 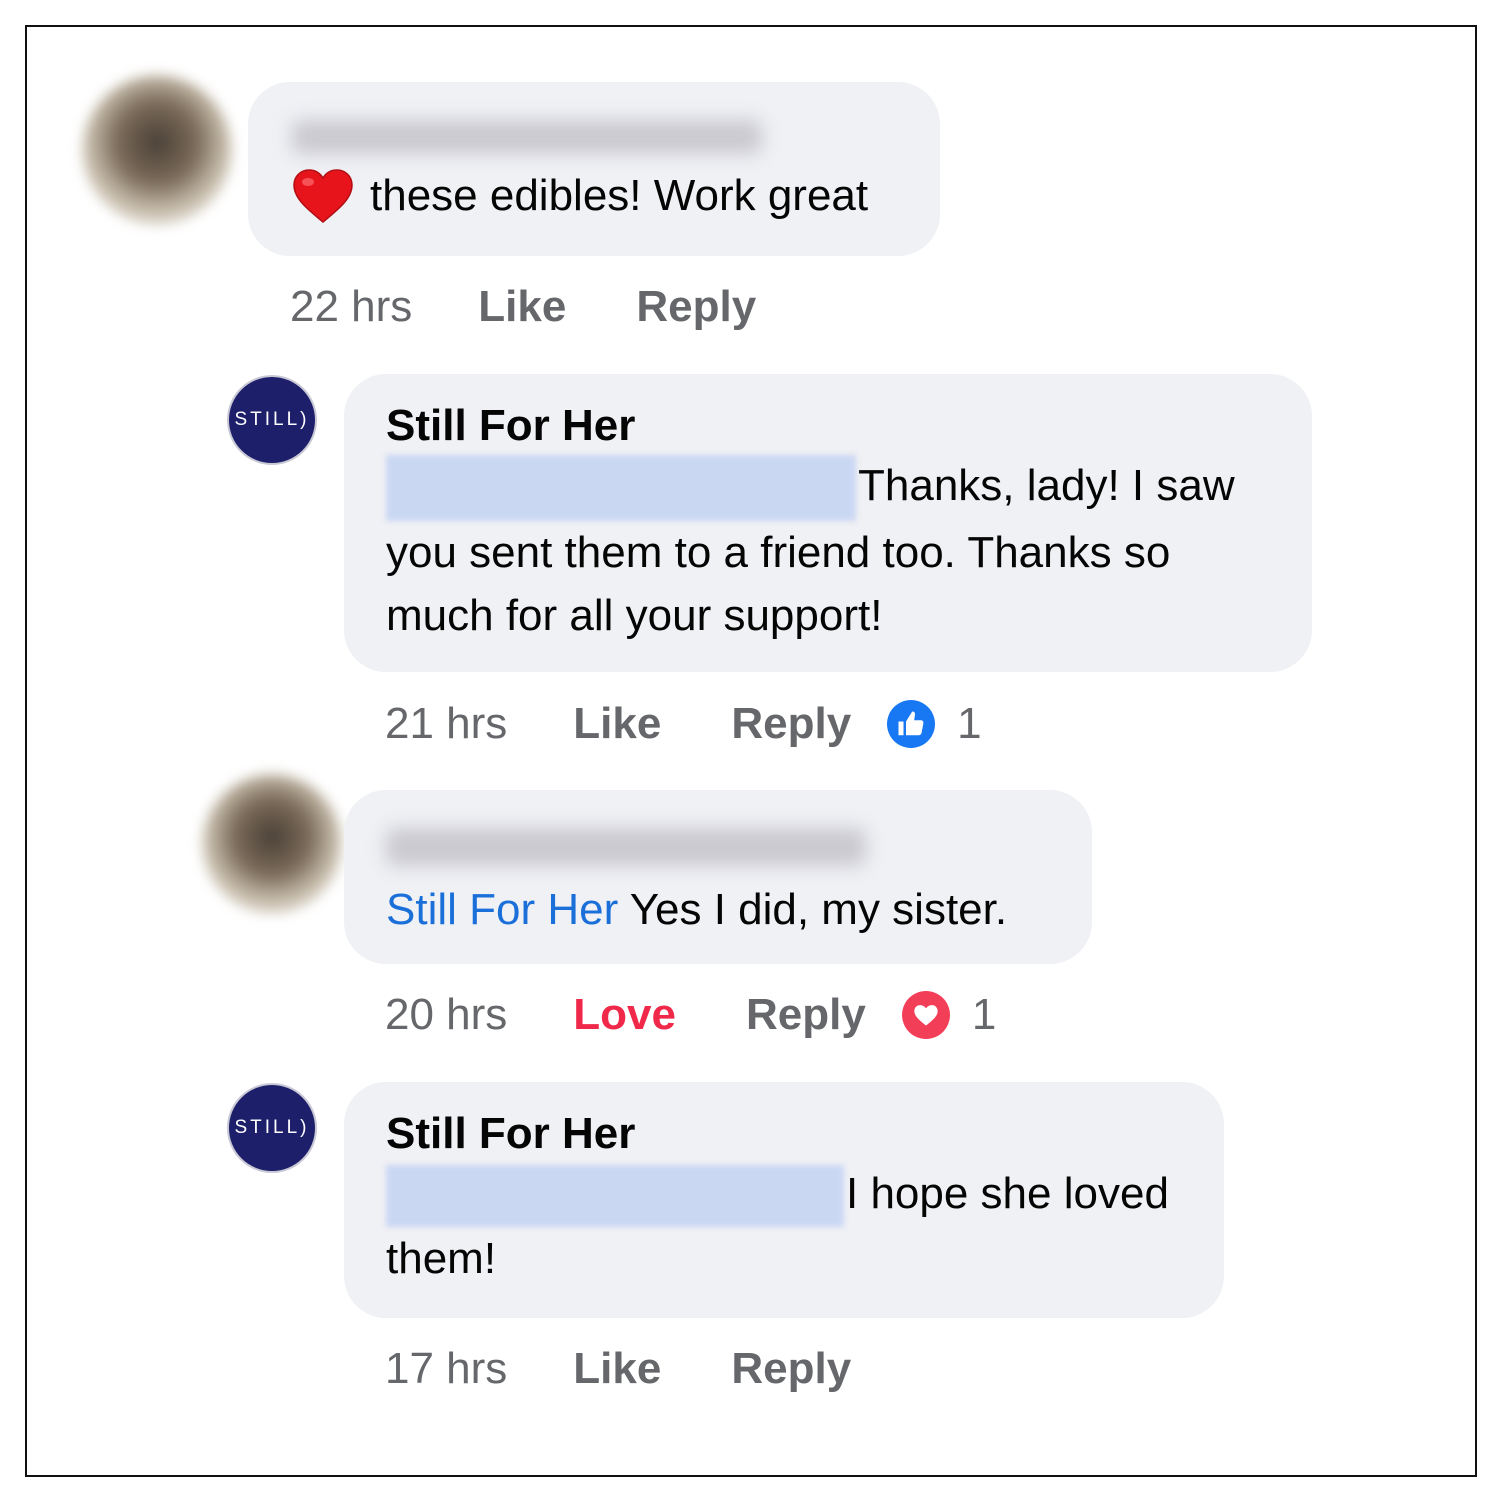 I want to click on comment-text: Still For Her Yes I did, my sister., so click(x=724, y=909).